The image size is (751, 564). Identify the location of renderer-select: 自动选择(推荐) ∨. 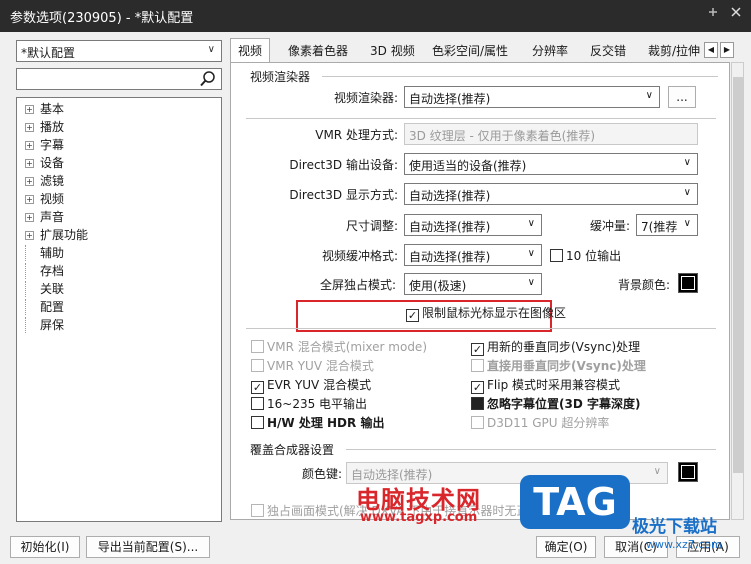
(532, 97).